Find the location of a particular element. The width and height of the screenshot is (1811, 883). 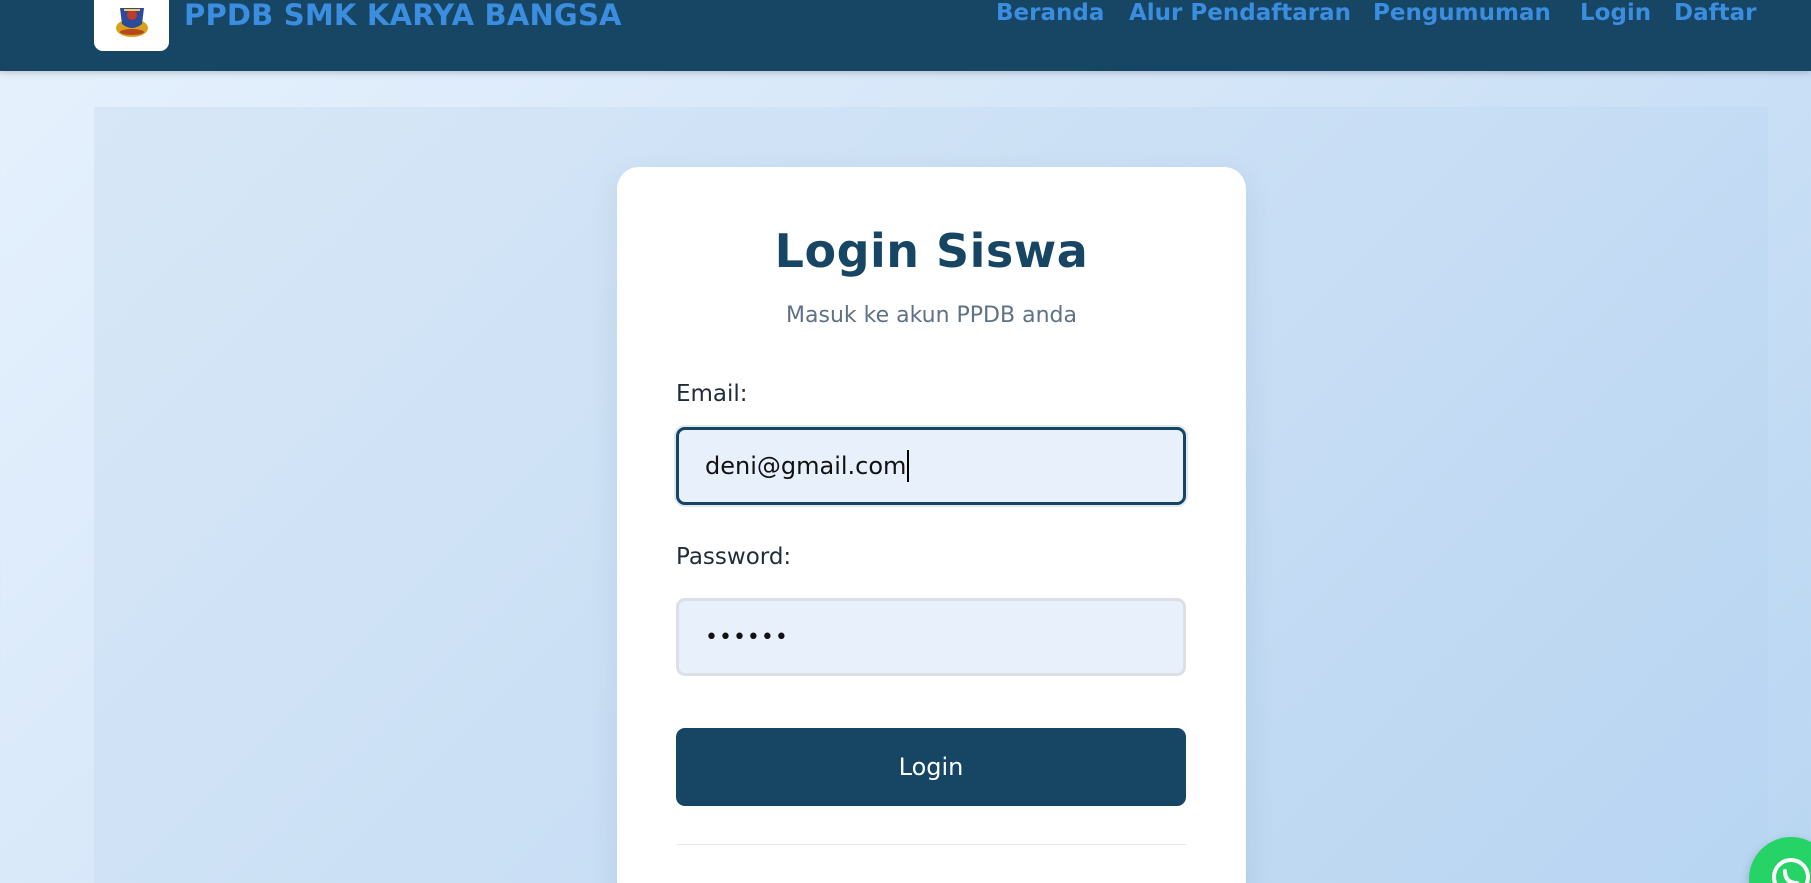

nav-beranda: Beranda is located at coordinates (1050, 13).